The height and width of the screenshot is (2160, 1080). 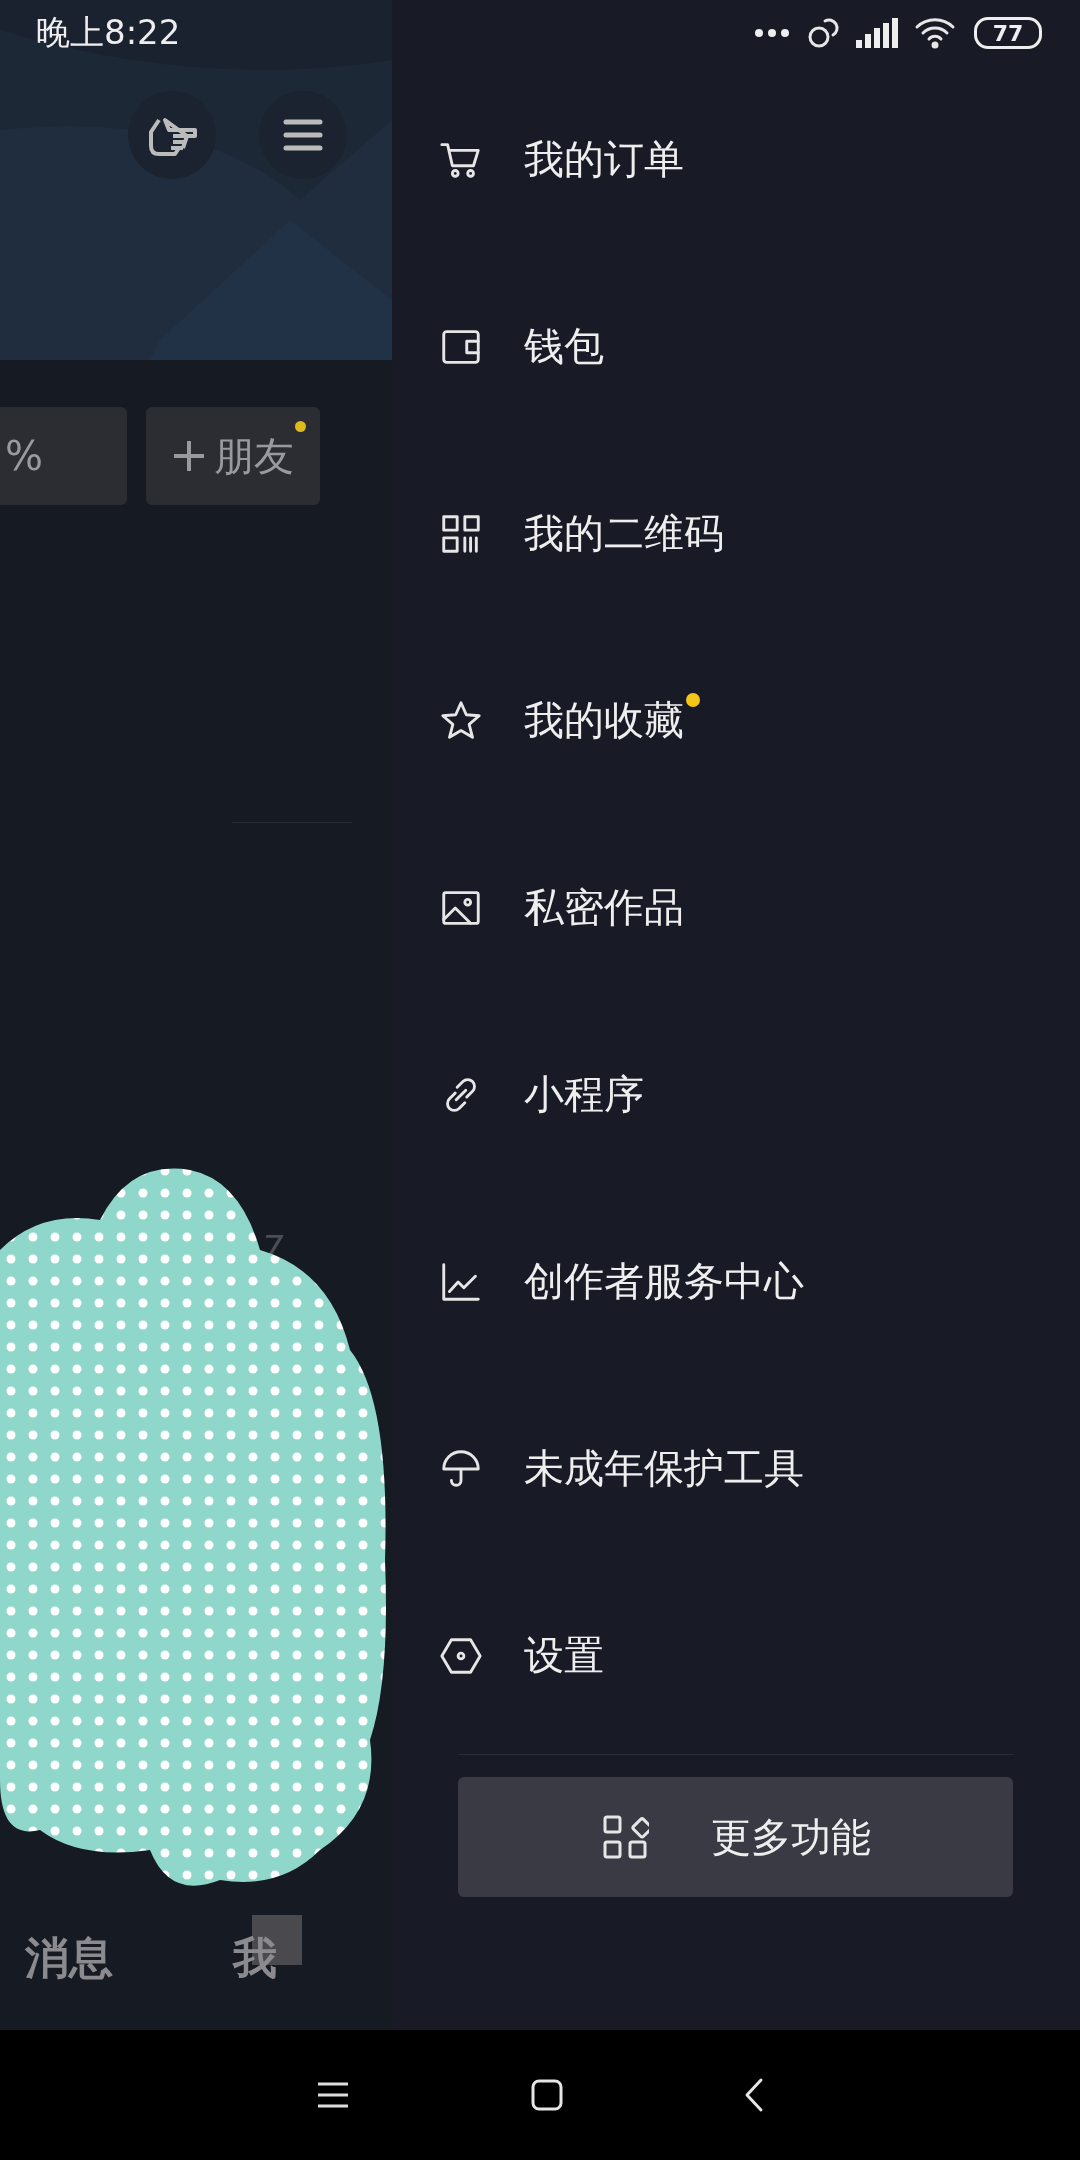 What do you see at coordinates (63, 456) in the screenshot?
I see `action-button: %` at bounding box center [63, 456].